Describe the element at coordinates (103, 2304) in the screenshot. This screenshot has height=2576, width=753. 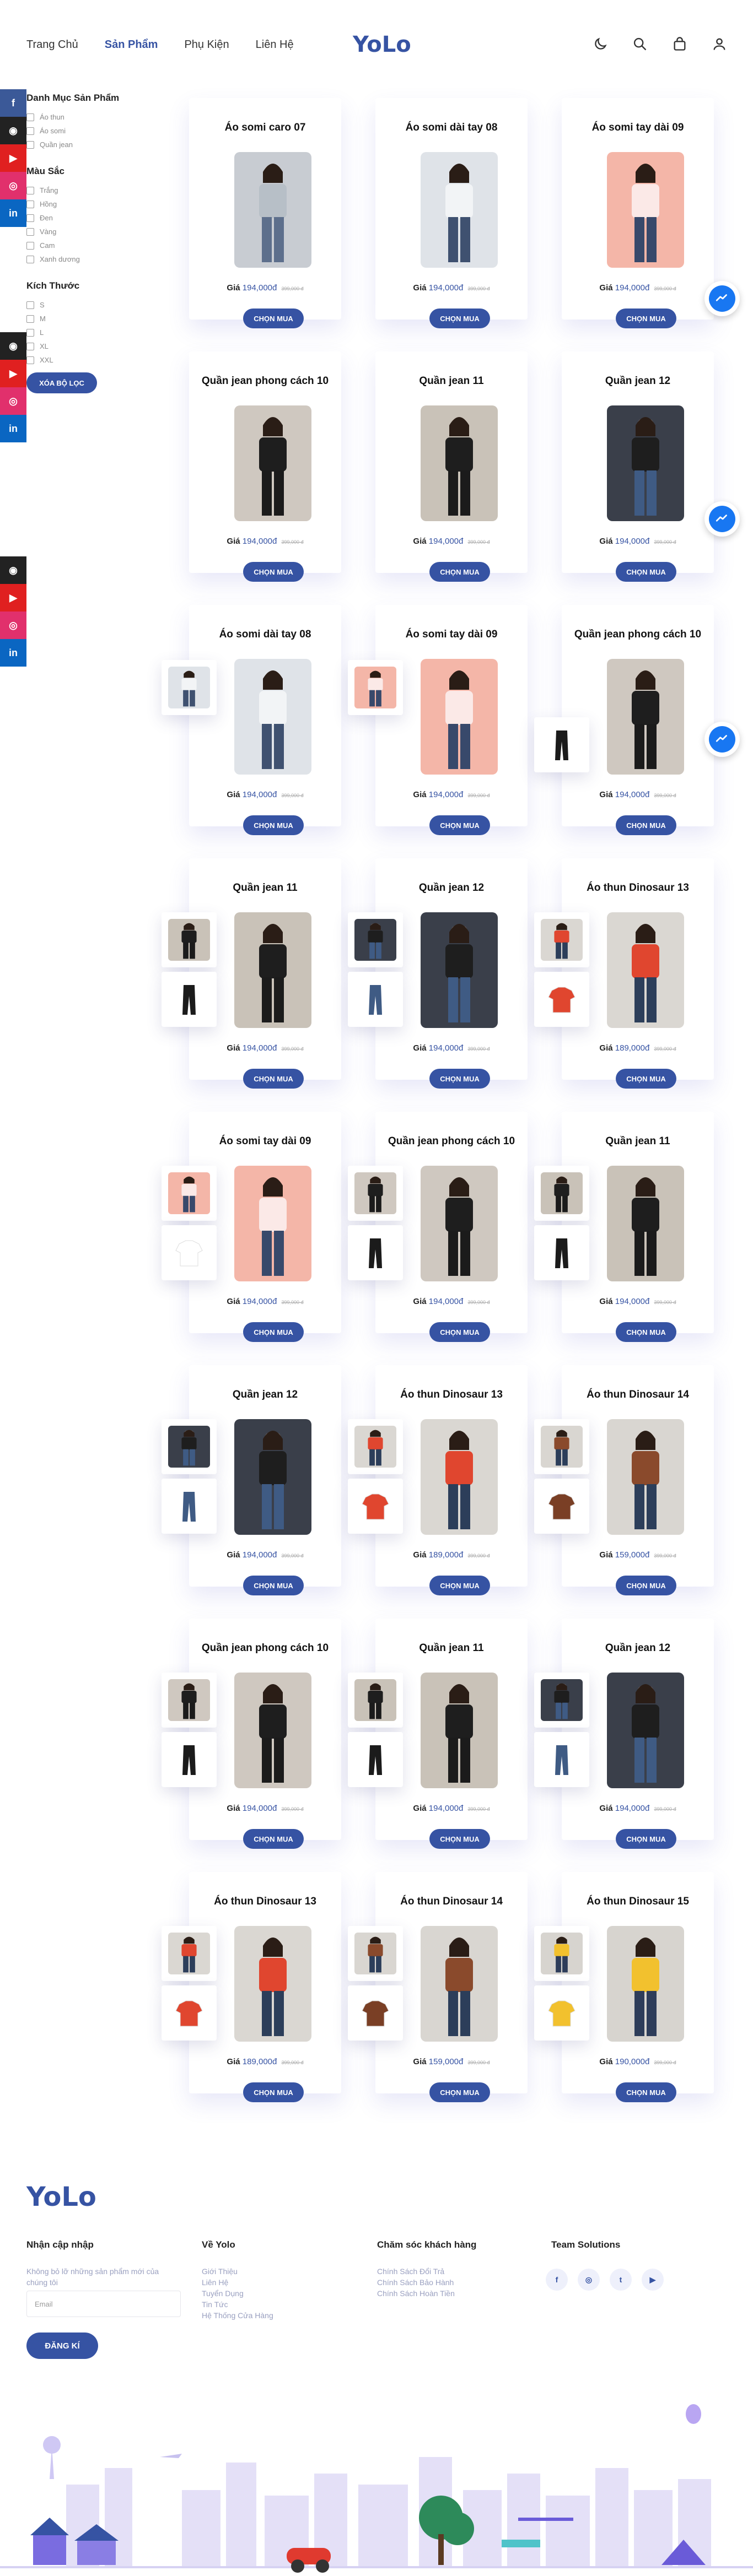
I see `email-field: Email` at that location.